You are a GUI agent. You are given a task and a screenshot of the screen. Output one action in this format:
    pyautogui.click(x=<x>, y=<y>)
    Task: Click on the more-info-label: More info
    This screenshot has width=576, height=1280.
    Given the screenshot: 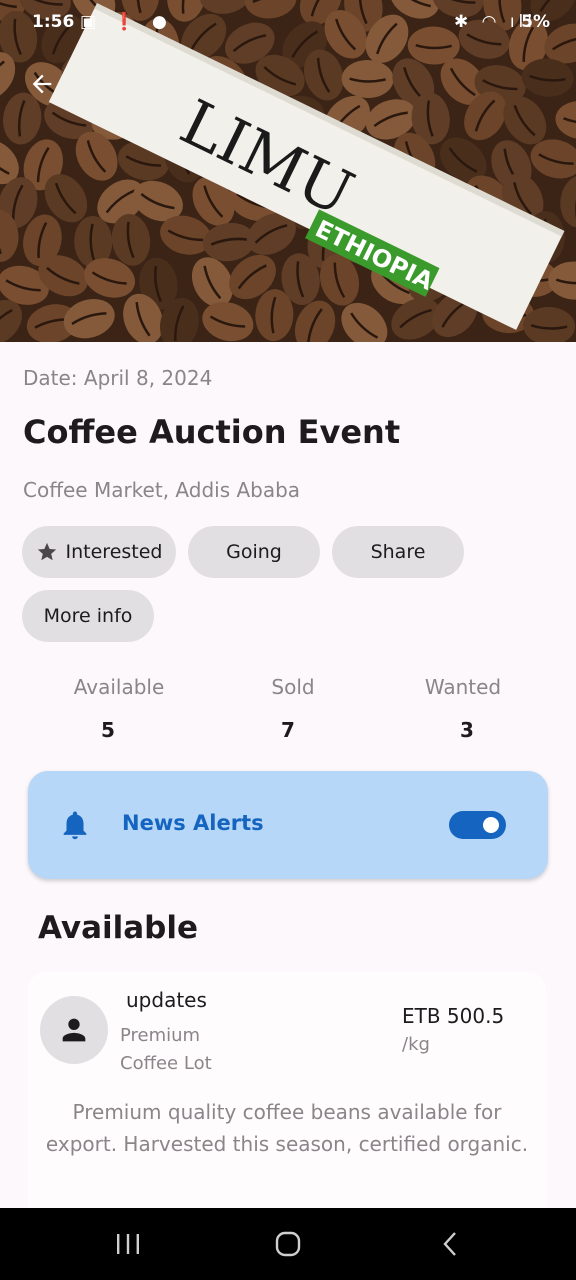 What is the action you would take?
    pyautogui.click(x=88, y=616)
    